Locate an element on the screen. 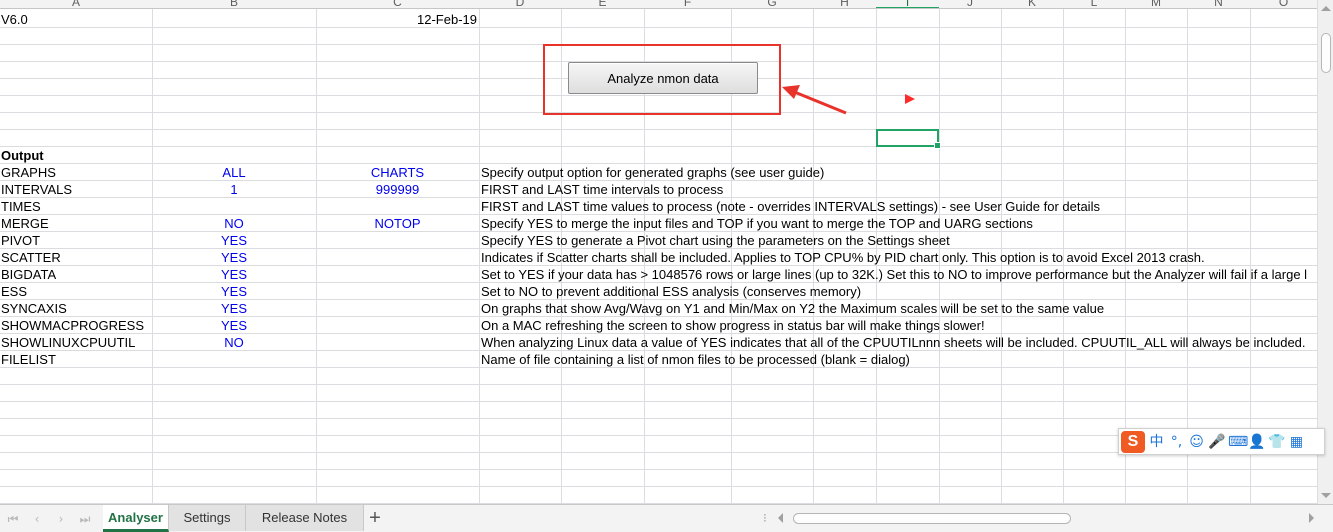 The width and height of the screenshot is (1333, 532). section-label-output: Output is located at coordinates (76, 155).